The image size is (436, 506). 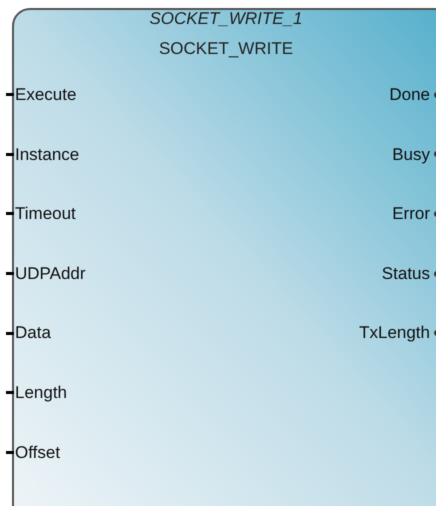 I want to click on output-label: Status, so click(x=406, y=273).